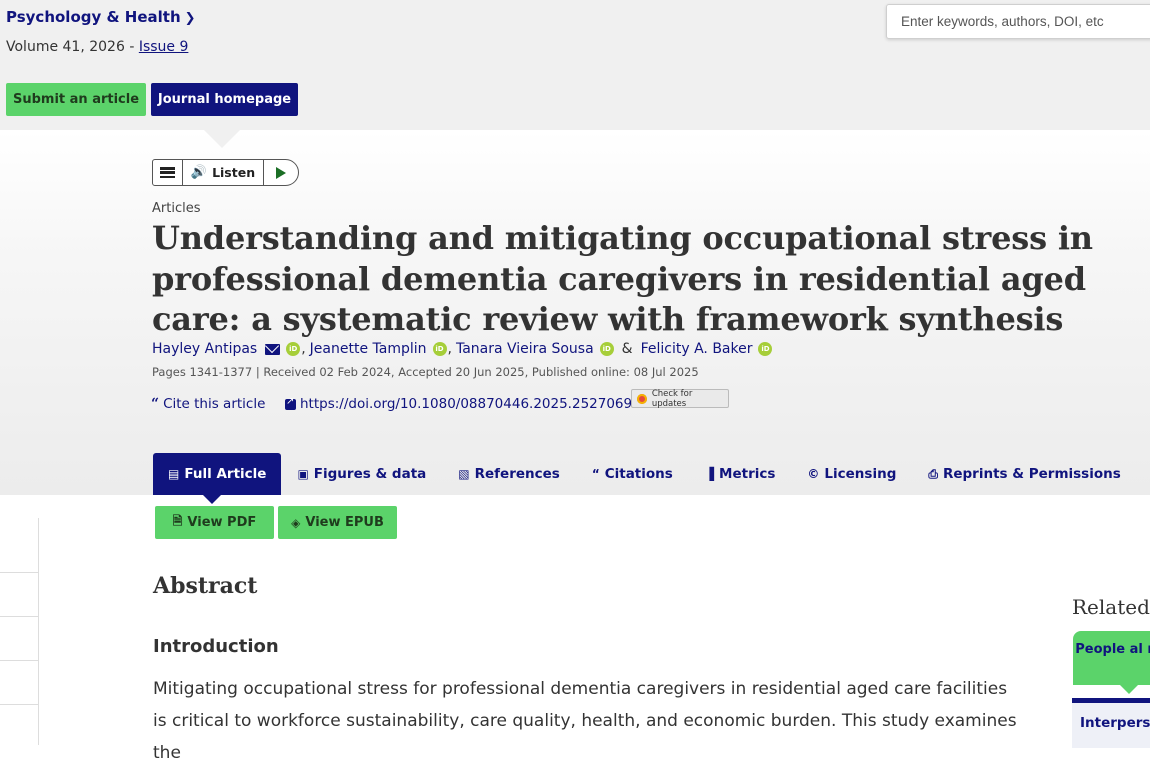  What do you see at coordinates (933, 473) in the screenshot?
I see `print-icon: ⎙` at bounding box center [933, 473].